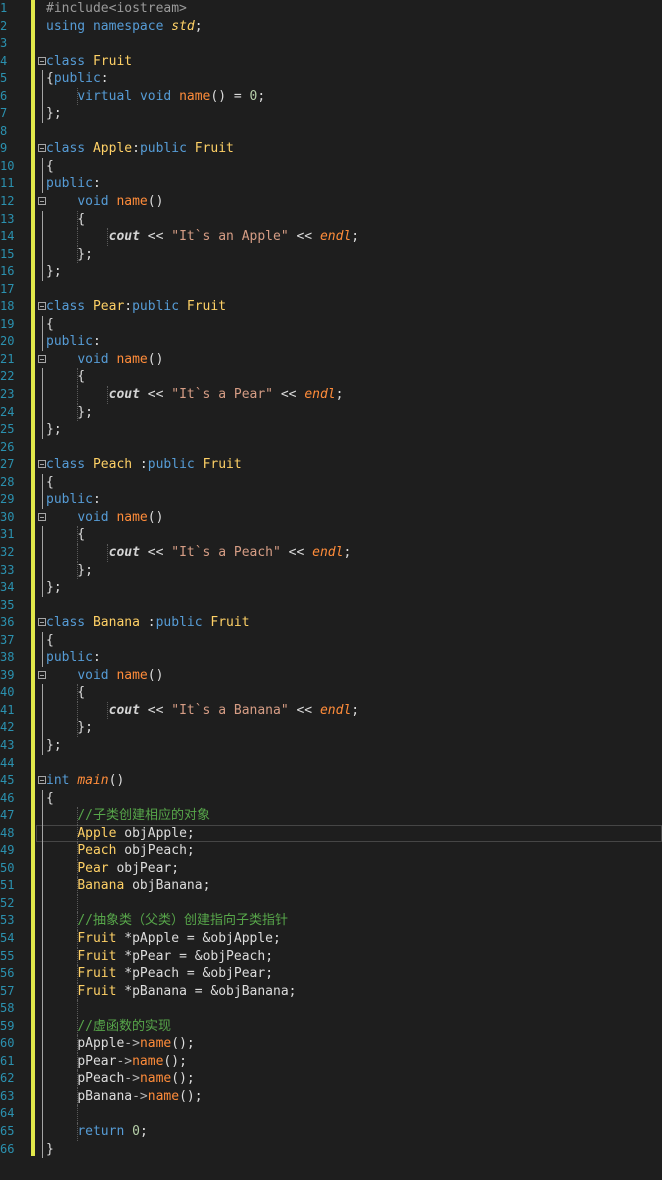 Image resolution: width=662 pixels, height=1180 pixels. Describe the element at coordinates (349, 816) in the screenshot. I see `code-line: //子类创建相应的对象` at that location.